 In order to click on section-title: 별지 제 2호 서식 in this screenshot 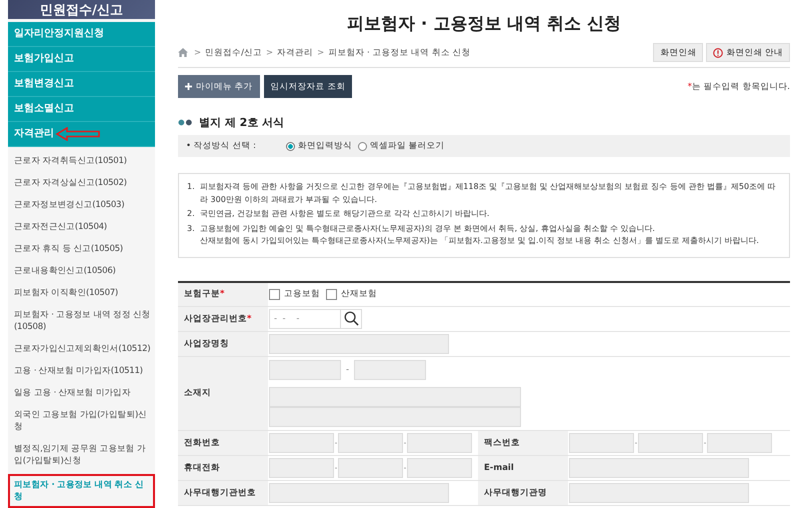, I will do `click(241, 122)`.